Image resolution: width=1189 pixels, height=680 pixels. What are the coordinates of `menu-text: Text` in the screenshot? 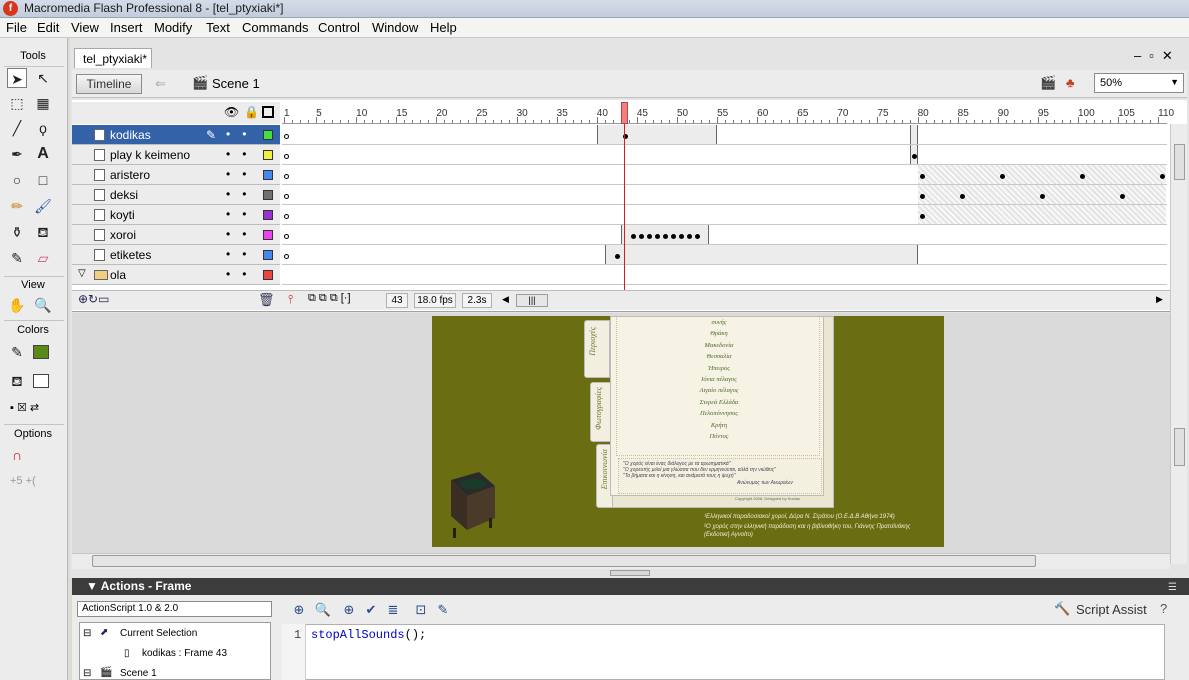 It's located at (218, 27).